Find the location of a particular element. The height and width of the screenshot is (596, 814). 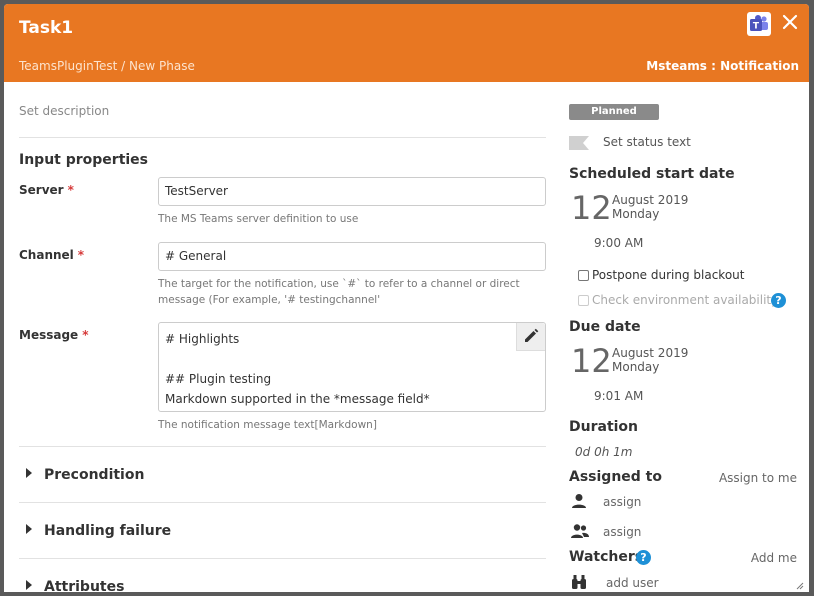

pencil-icon is located at coordinates (532, 335).